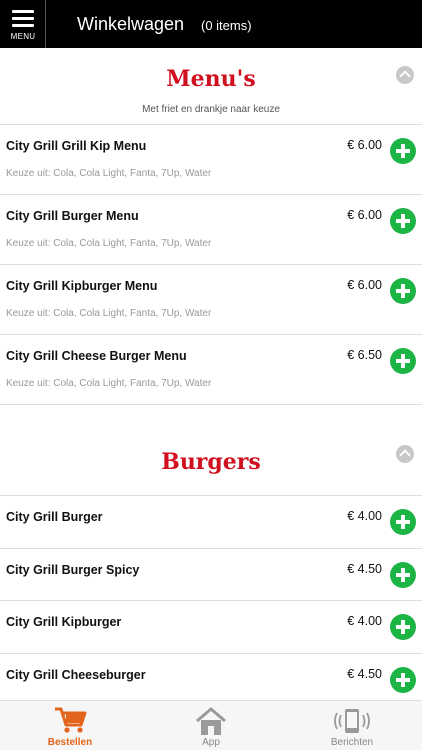 The height and width of the screenshot is (750, 422). Describe the element at coordinates (211, 626) in the screenshot. I see `list-item: City Grill Kipburger € 4.00` at that location.